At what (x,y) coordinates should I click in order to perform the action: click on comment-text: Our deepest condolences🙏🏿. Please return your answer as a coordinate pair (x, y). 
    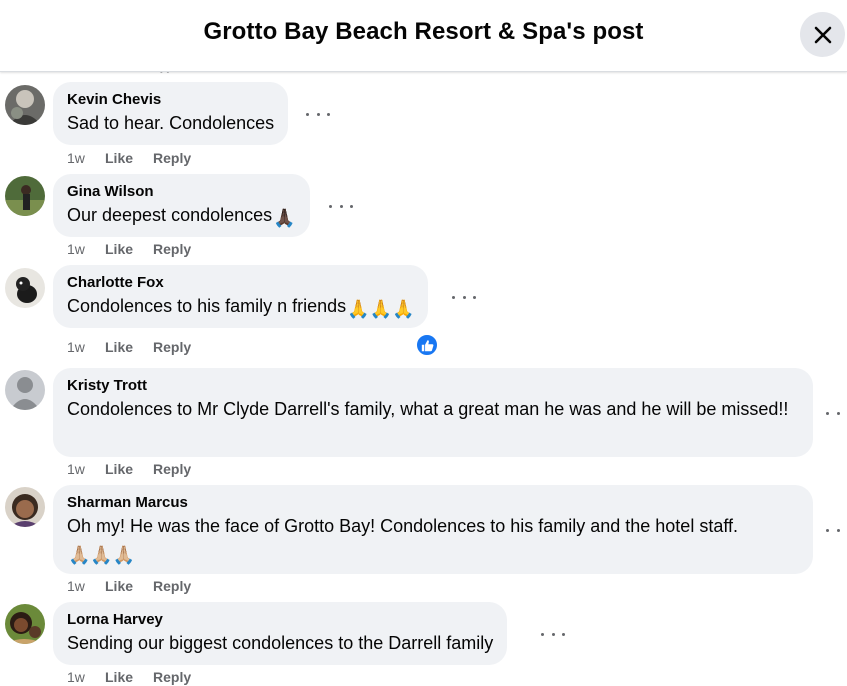
    Looking at the image, I should click on (181, 216).